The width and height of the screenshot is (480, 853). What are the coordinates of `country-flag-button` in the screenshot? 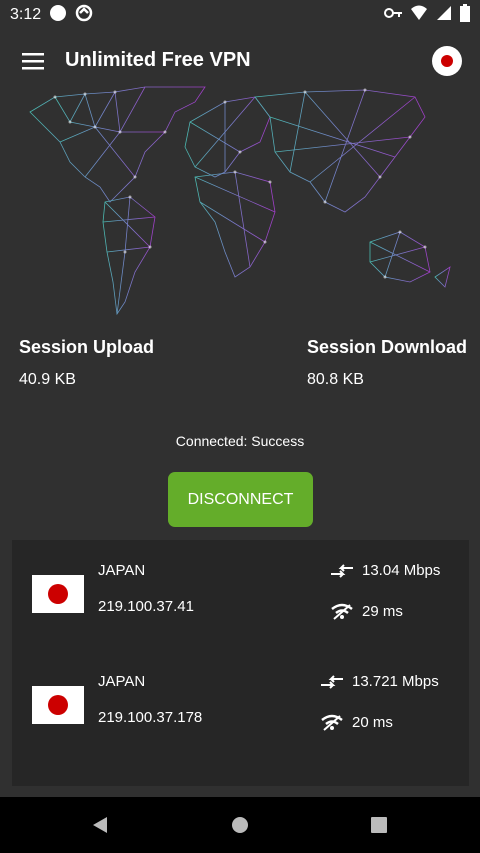 It's located at (447, 61).